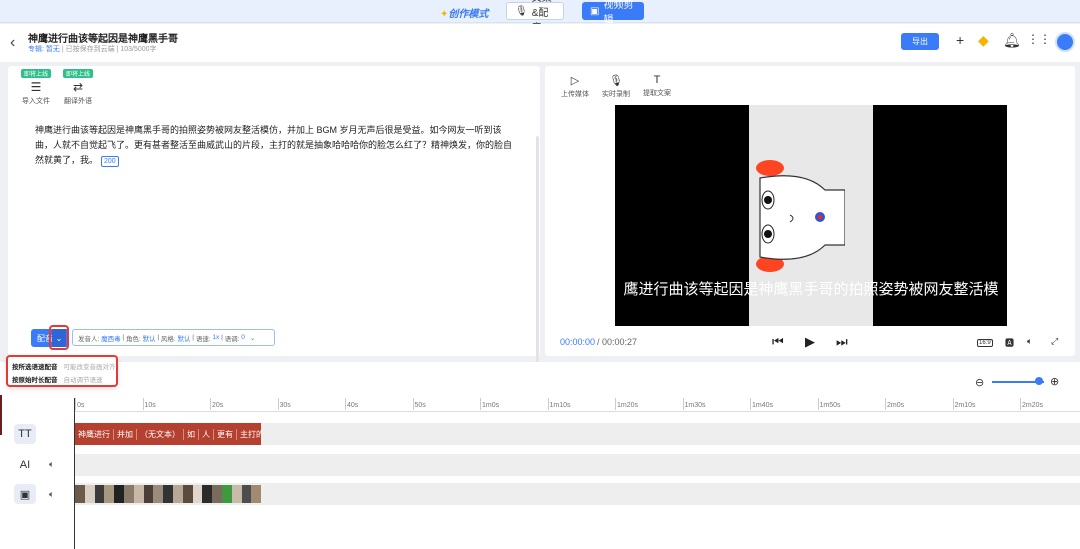 This screenshot has height=549, width=1080. I want to click on video-edit-button: ▣ 视频剪辑, so click(613, 13).